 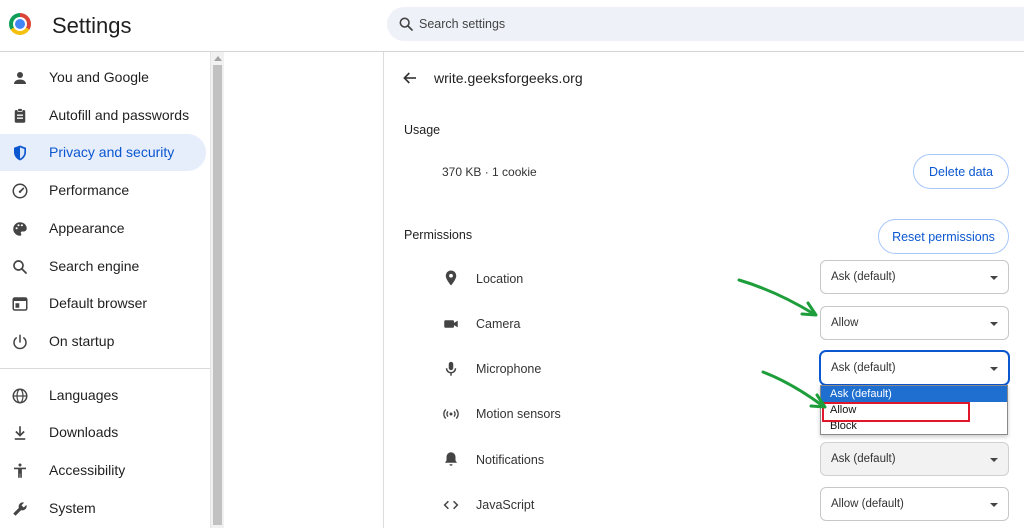 I want to click on sidebar-item-downloads: Downloads, so click(x=103, y=432).